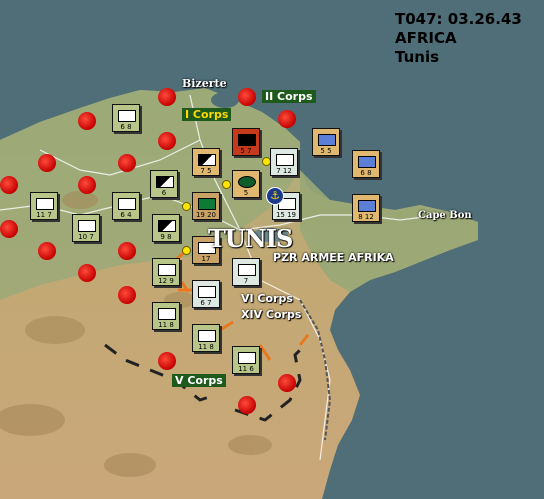 The width and height of the screenshot is (544, 499). What do you see at coordinates (289, 96) in the screenshot?
I see `corps-label-ii: II Corps` at bounding box center [289, 96].